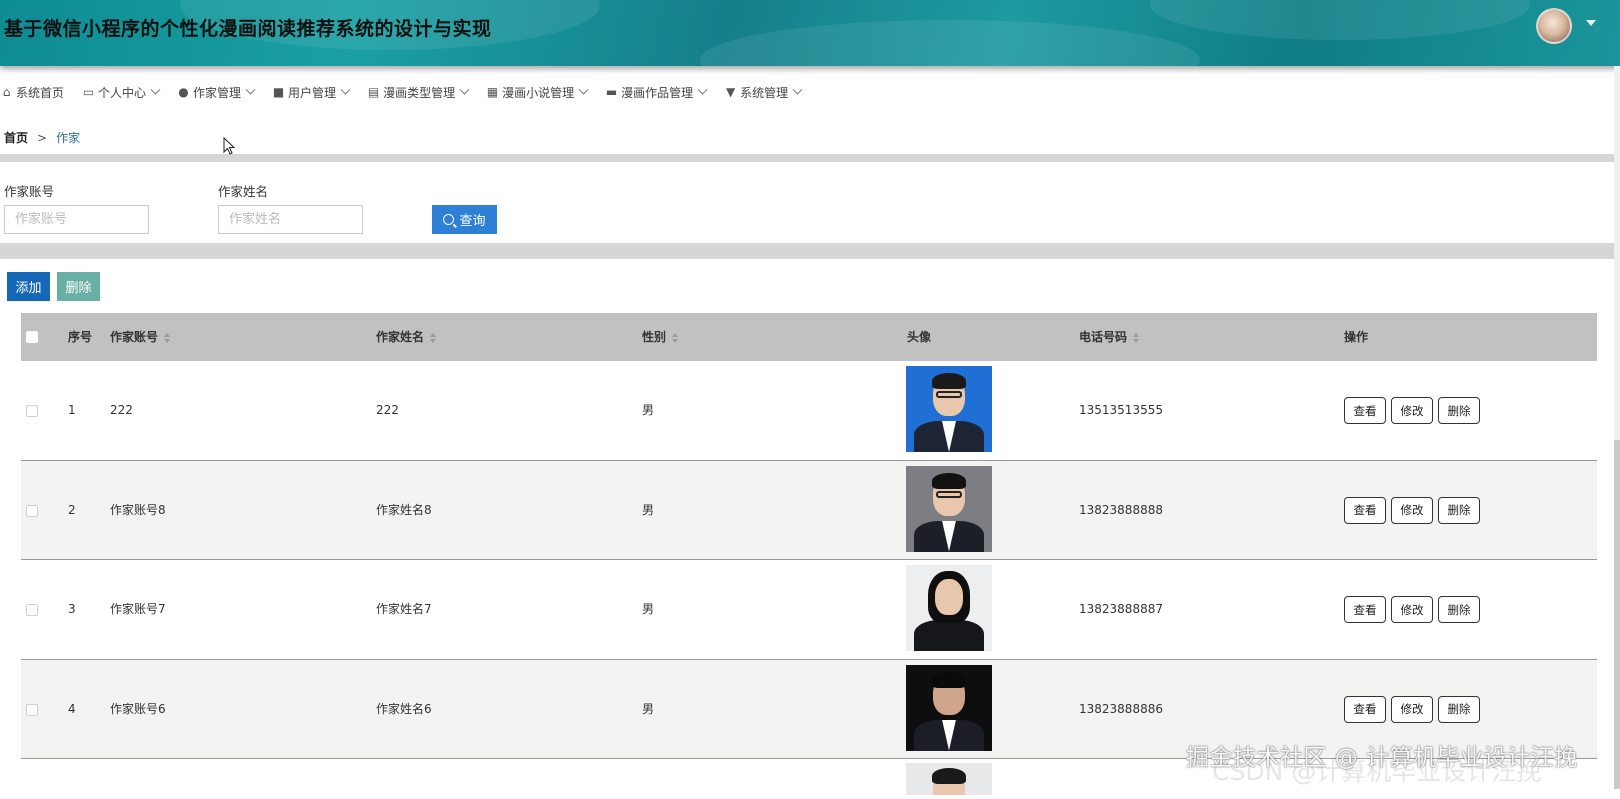 The width and height of the screenshot is (1620, 799). What do you see at coordinates (949, 608) in the screenshot?
I see `avatar-photo` at bounding box center [949, 608].